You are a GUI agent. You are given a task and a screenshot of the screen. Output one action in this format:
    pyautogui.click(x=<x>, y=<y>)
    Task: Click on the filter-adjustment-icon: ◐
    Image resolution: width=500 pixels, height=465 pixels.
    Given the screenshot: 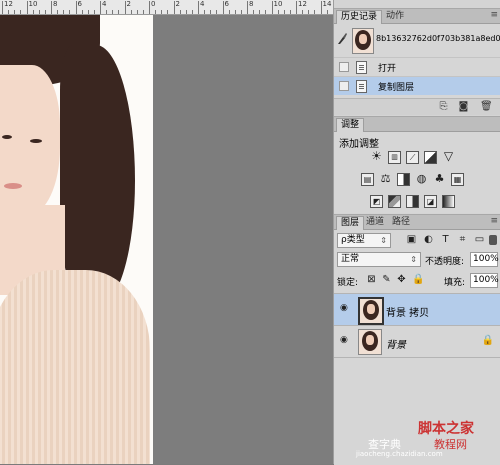 What is the action you would take?
    pyautogui.click(x=428, y=239)
    